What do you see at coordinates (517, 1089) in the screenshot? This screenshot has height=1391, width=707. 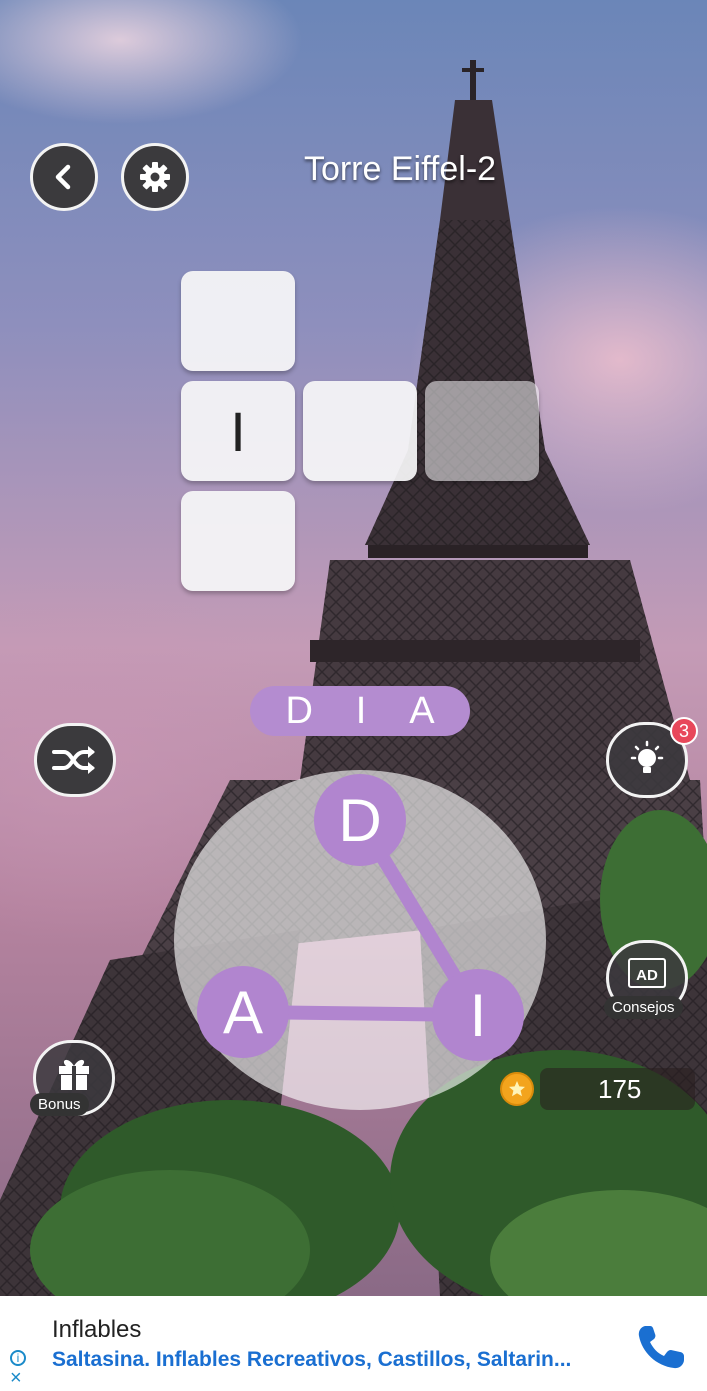 I see `coin-icon` at bounding box center [517, 1089].